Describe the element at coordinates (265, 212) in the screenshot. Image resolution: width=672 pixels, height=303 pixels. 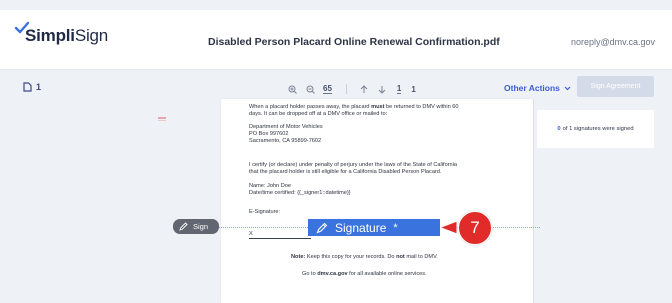
I see `esignature-label: E-Signature:` at that location.